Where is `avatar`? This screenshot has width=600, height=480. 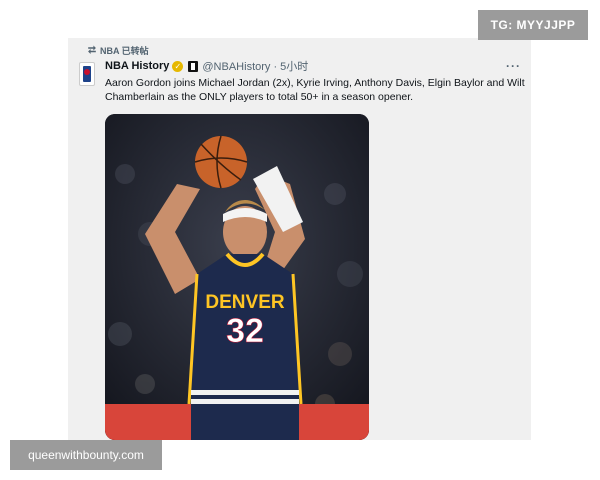 avatar is located at coordinates (87, 74).